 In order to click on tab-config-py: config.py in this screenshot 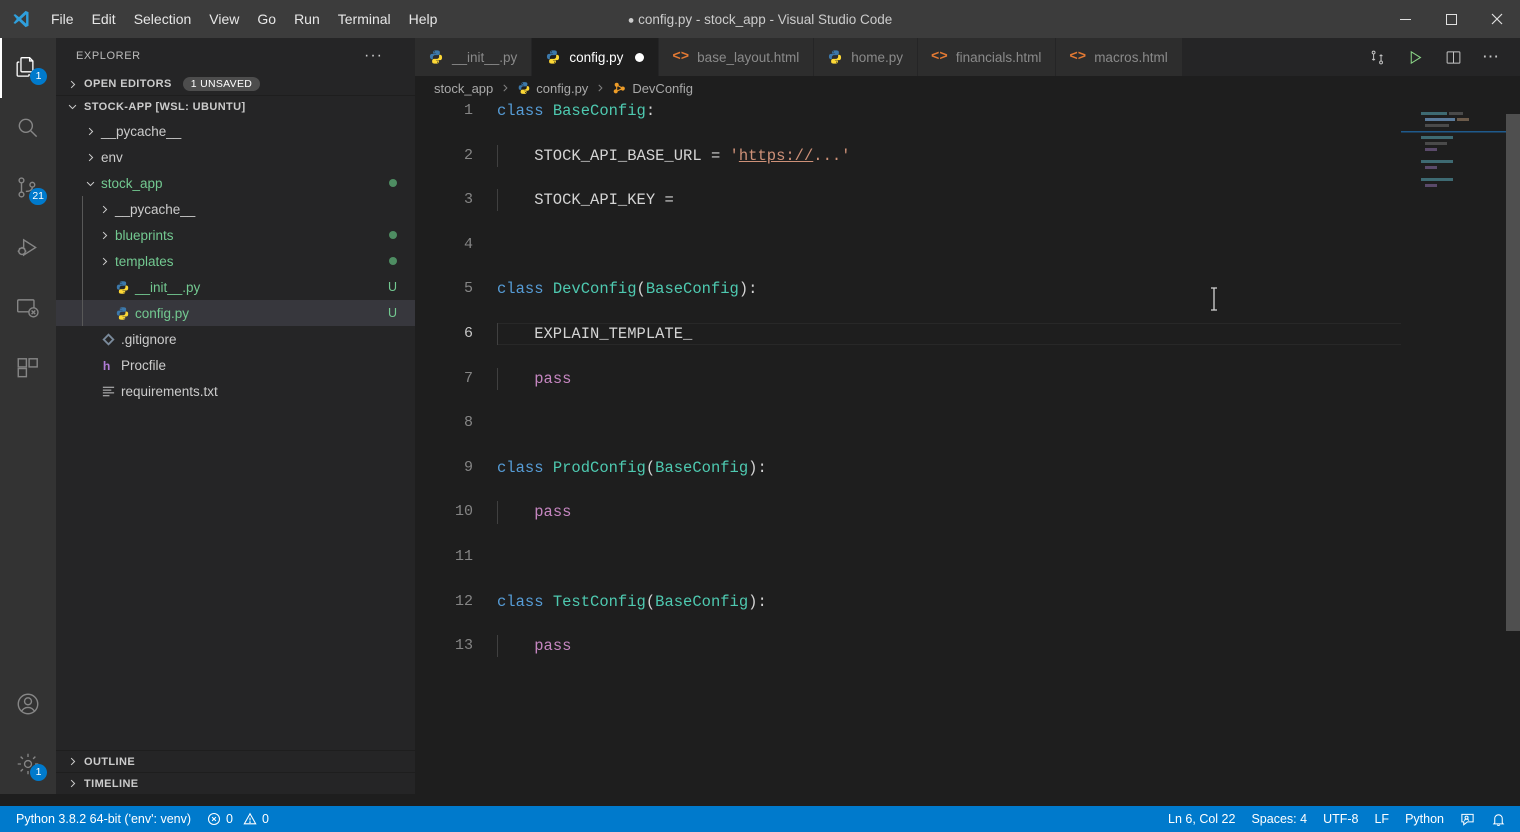, I will do `click(596, 57)`.